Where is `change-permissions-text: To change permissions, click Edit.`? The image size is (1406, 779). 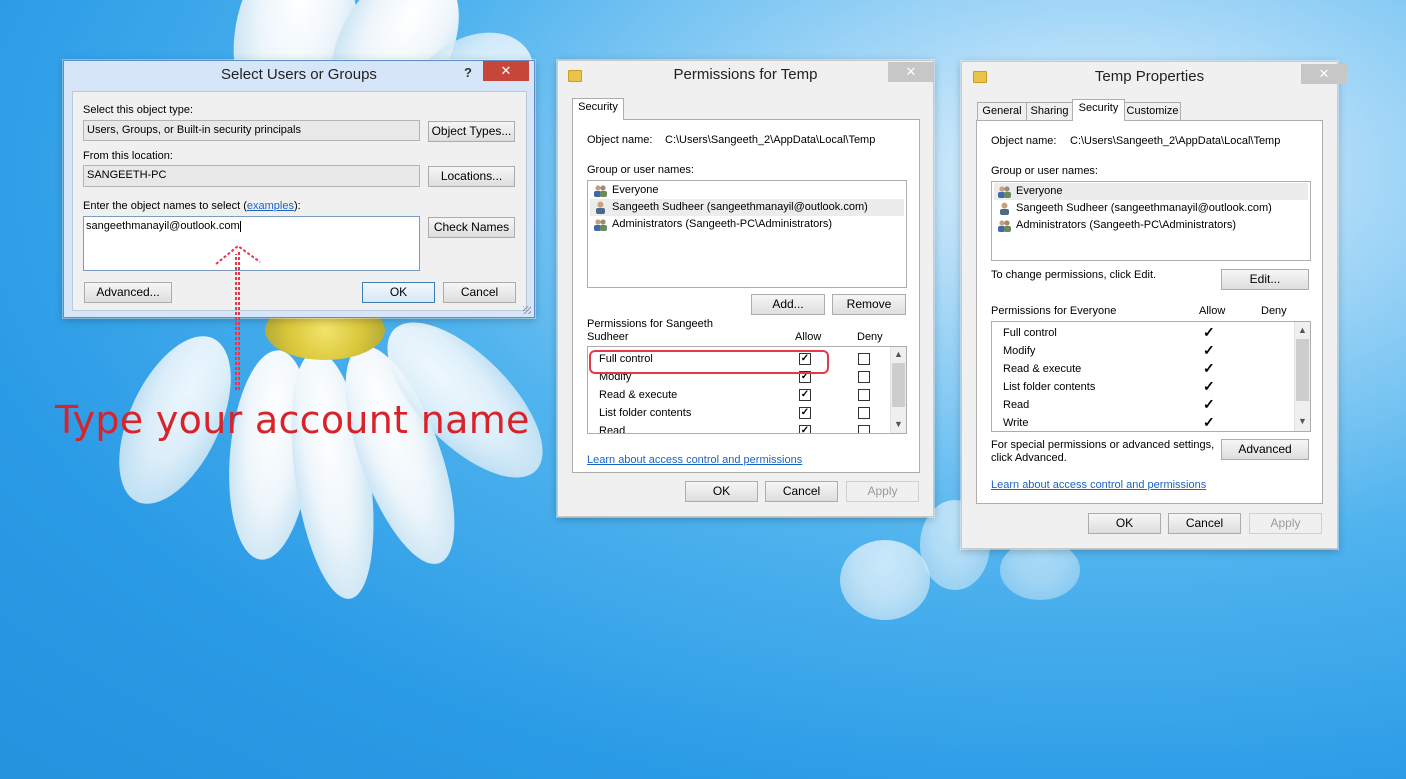
change-permissions-text: To change permissions, click Edit. is located at coordinates (1074, 275).